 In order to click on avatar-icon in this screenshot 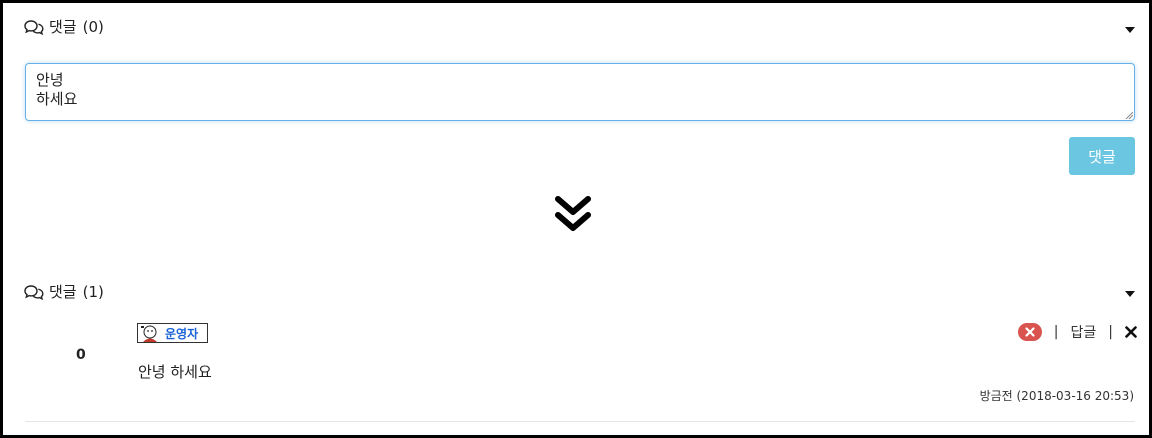, I will do `click(150, 333)`.